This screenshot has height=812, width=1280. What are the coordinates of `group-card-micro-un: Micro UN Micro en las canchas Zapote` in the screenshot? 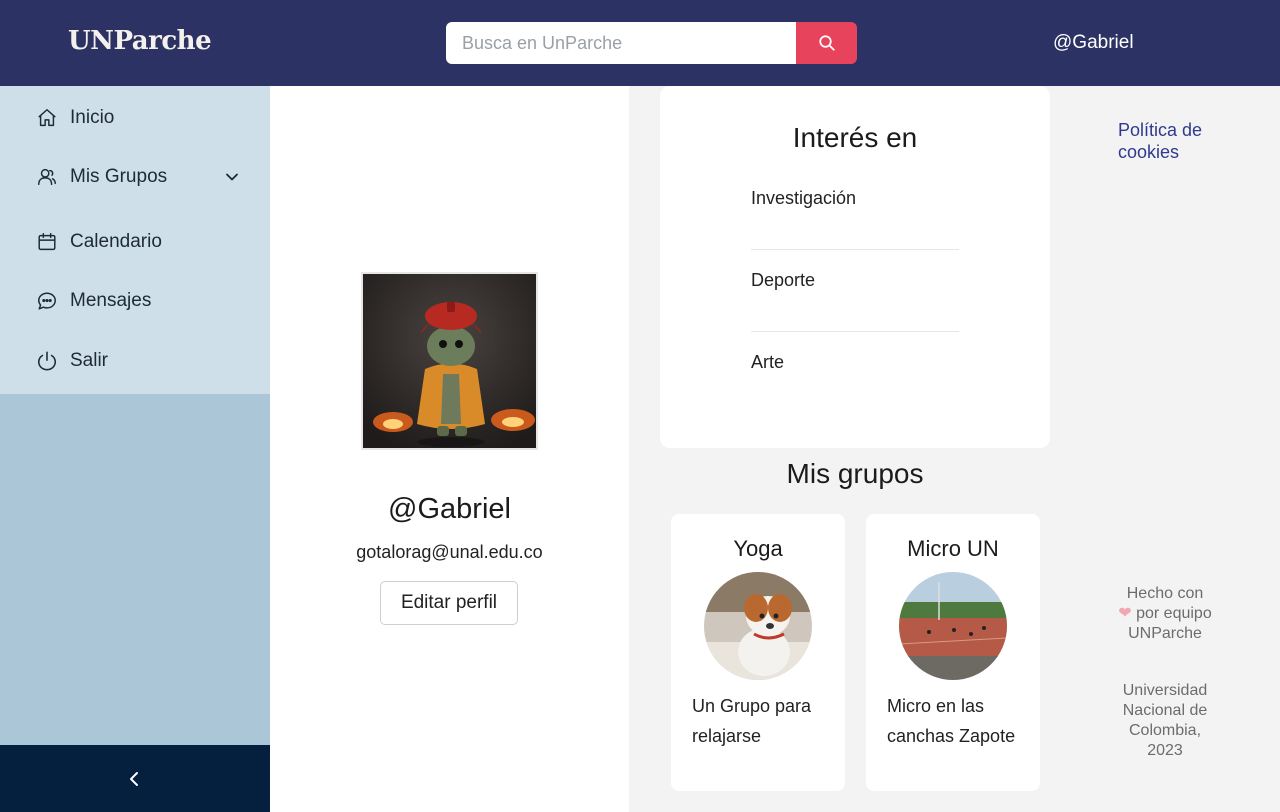 It's located at (953, 652).